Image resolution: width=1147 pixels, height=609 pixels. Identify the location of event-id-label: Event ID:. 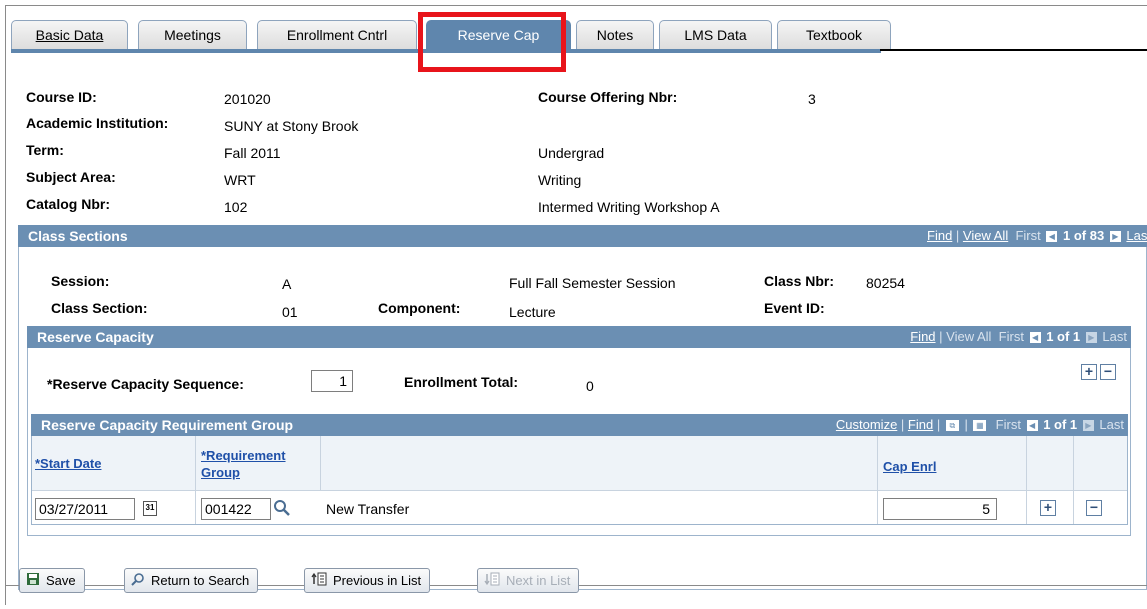
(794, 308).